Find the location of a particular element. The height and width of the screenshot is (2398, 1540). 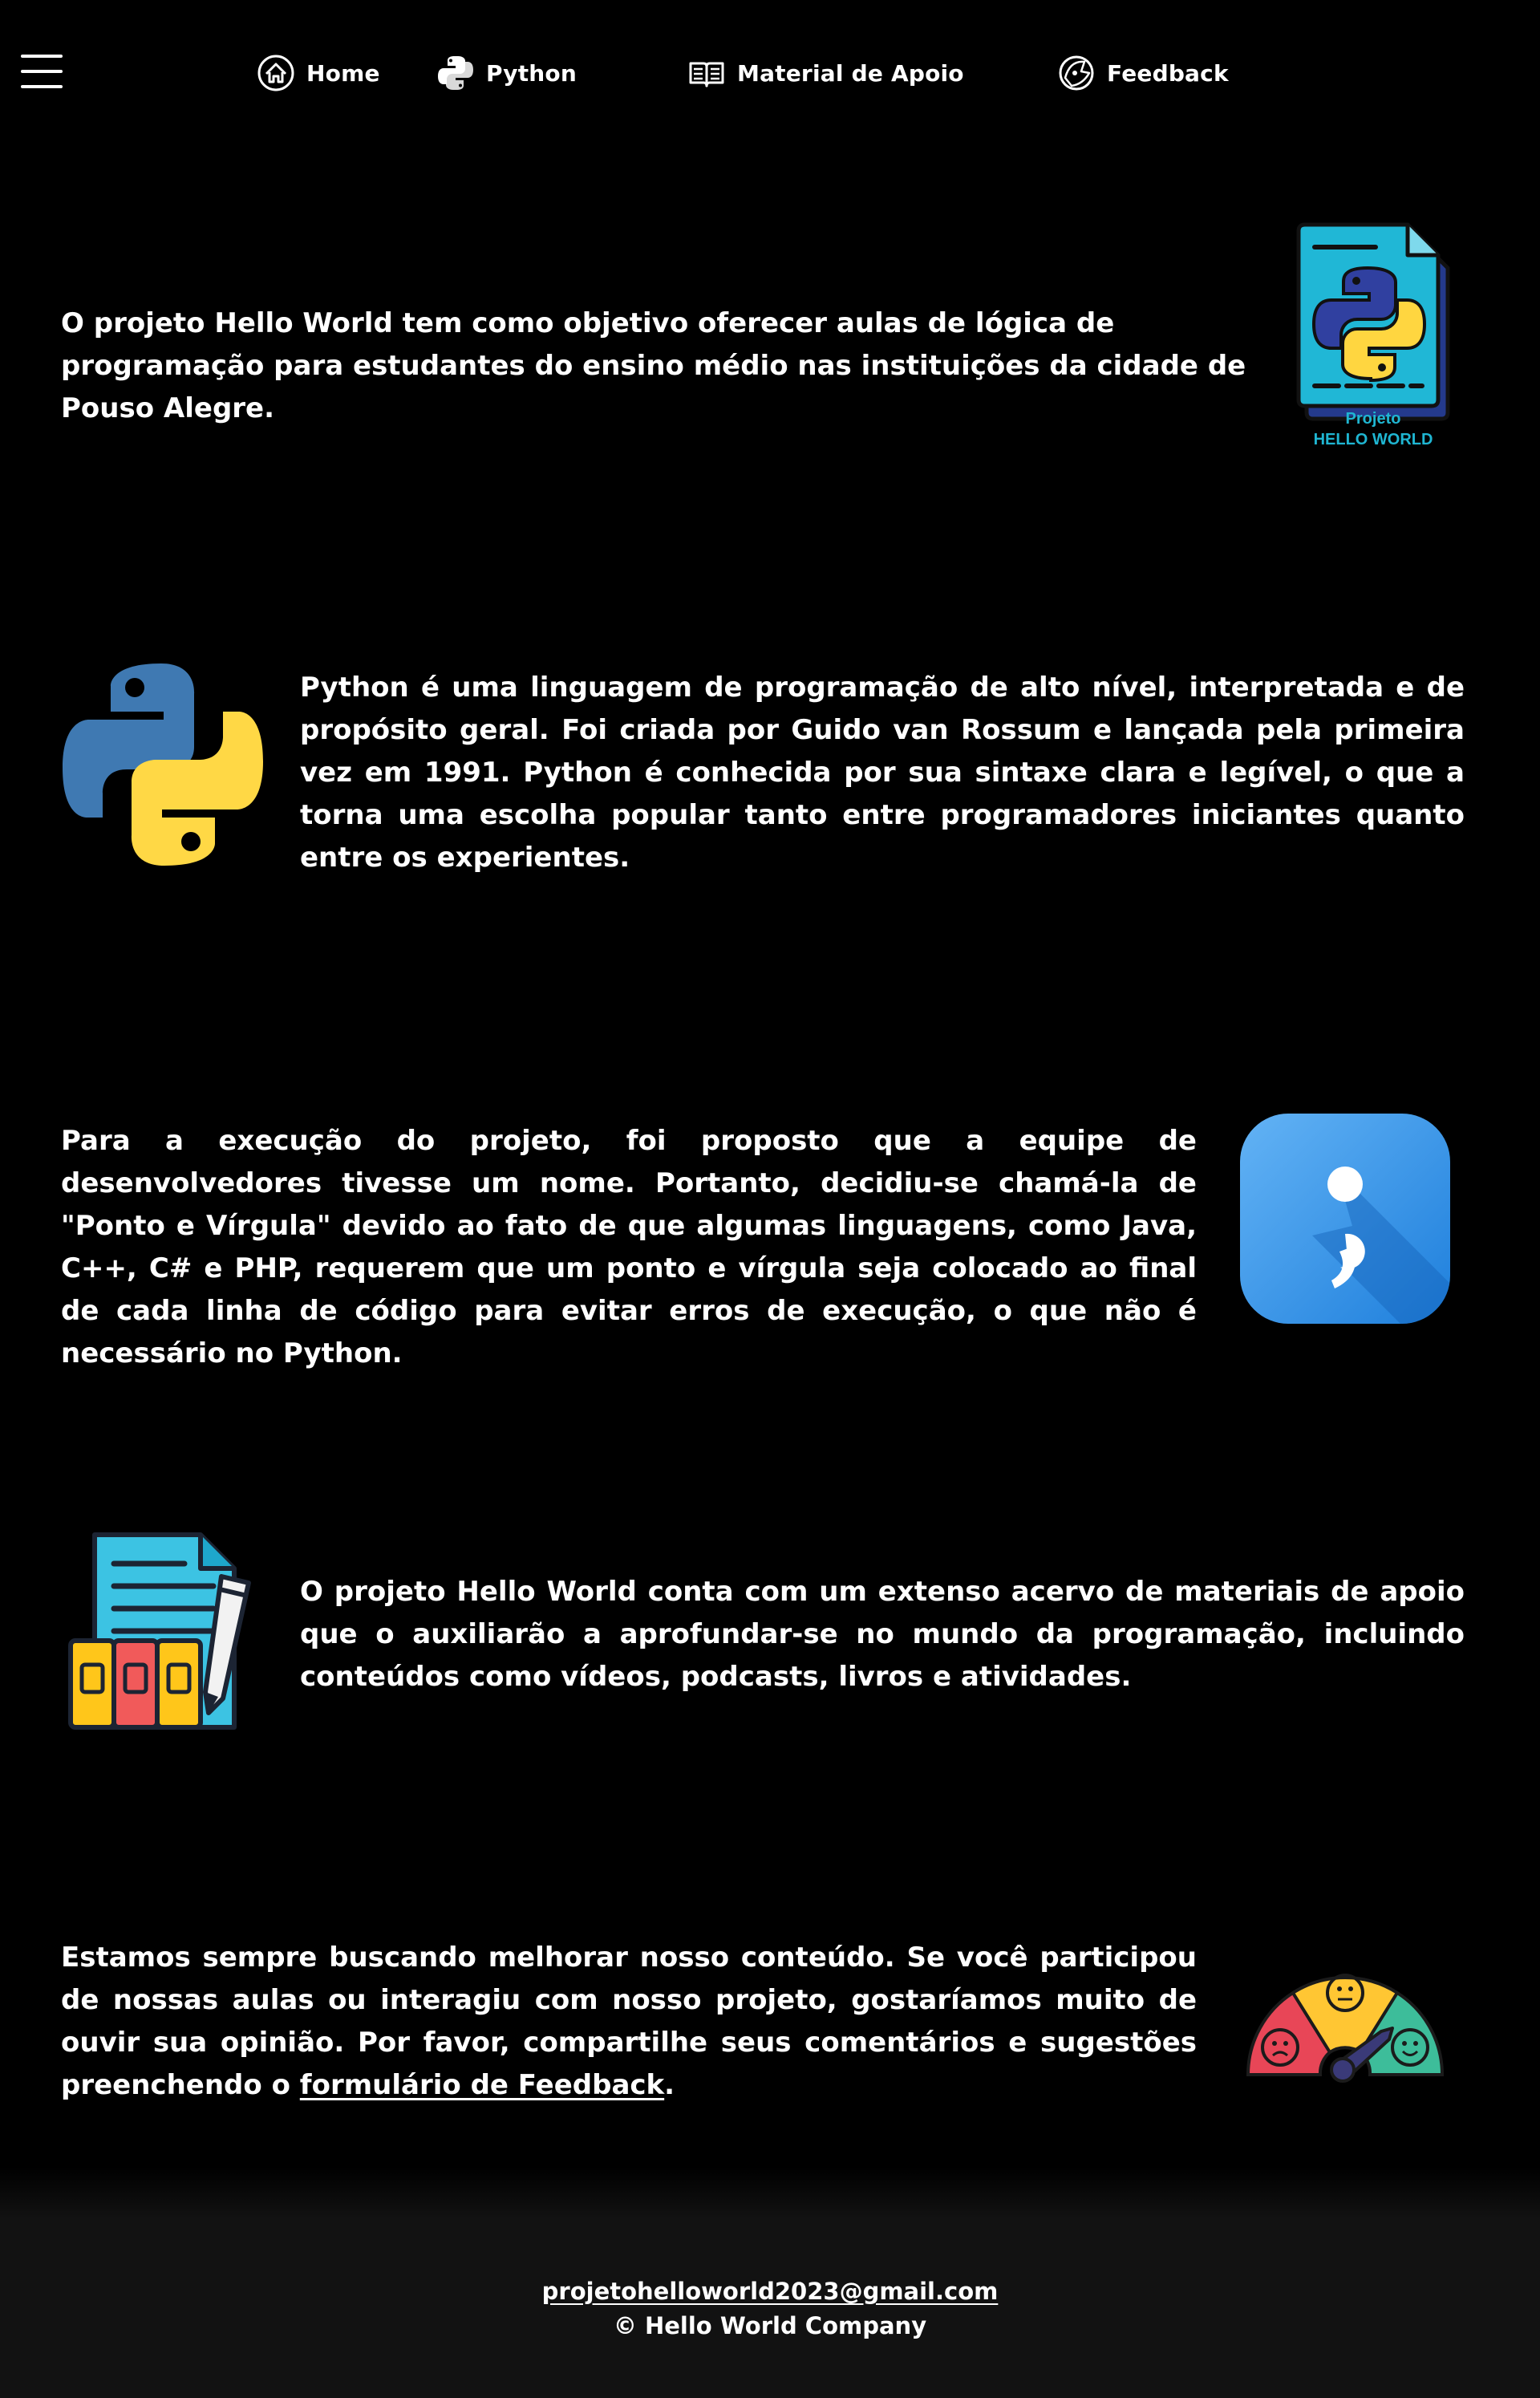

nav-item-python: Python is located at coordinates (506, 73).